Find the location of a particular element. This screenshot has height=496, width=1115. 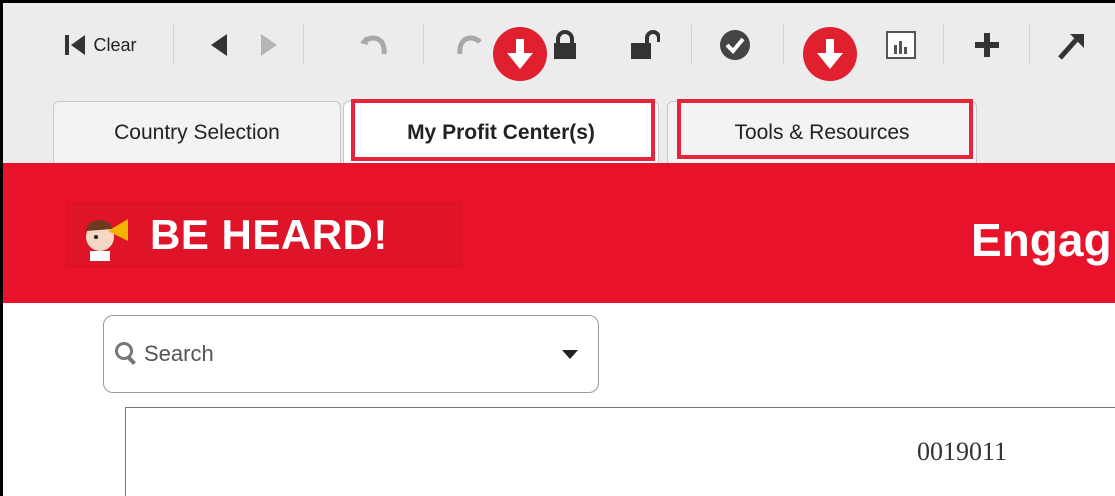

unlock-icon is located at coordinates (645, 44).